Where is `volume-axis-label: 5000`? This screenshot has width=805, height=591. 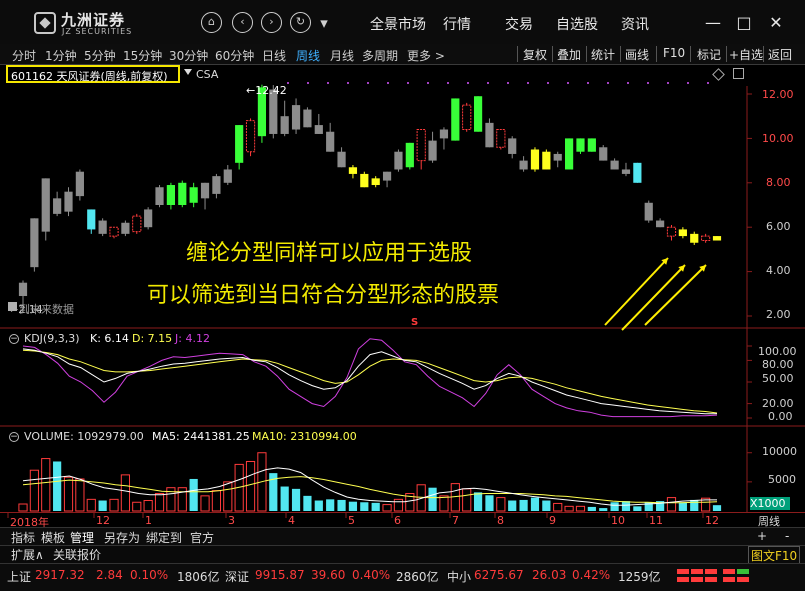
volume-axis-label: 5000 is located at coordinates (782, 479).